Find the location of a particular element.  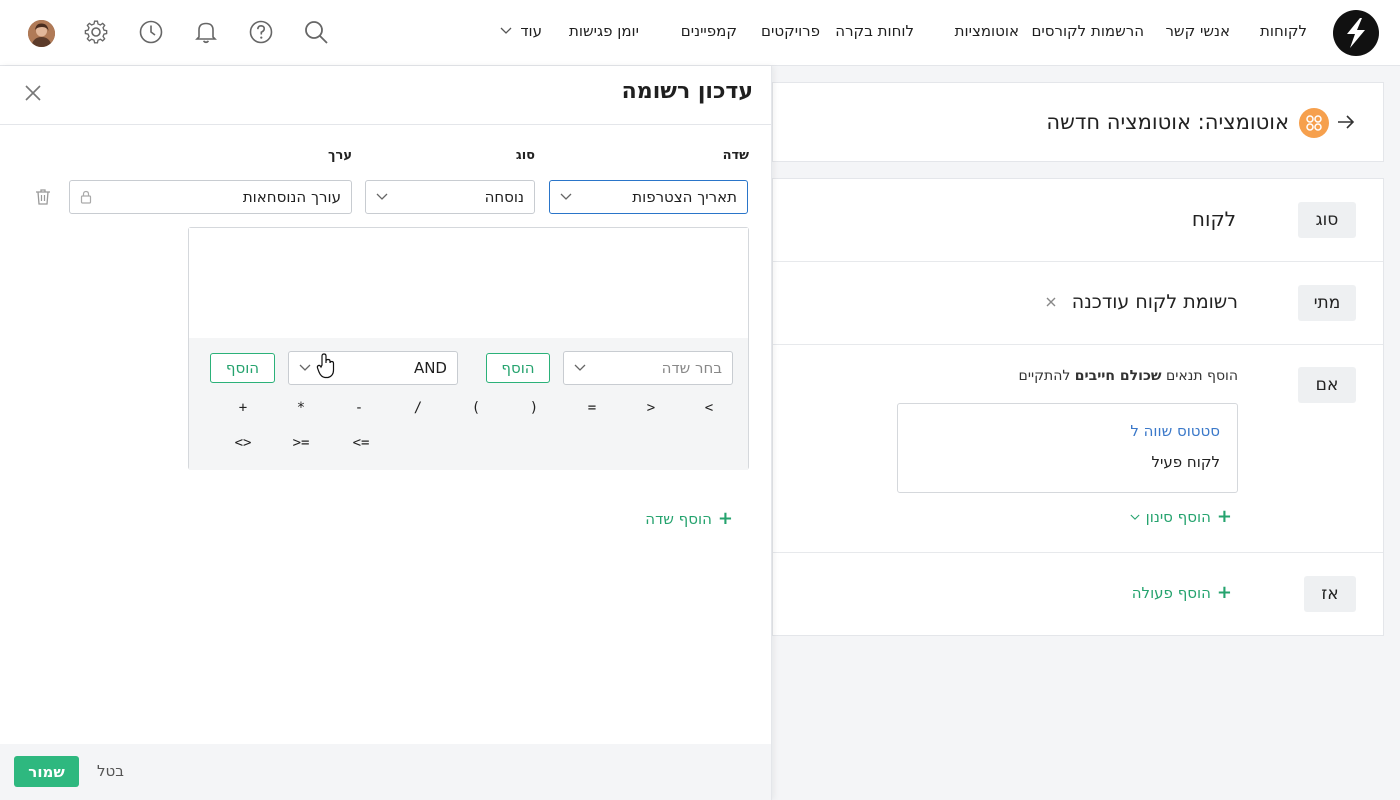

add-filter-button: + הוסף סינון is located at coordinates (1181, 517).